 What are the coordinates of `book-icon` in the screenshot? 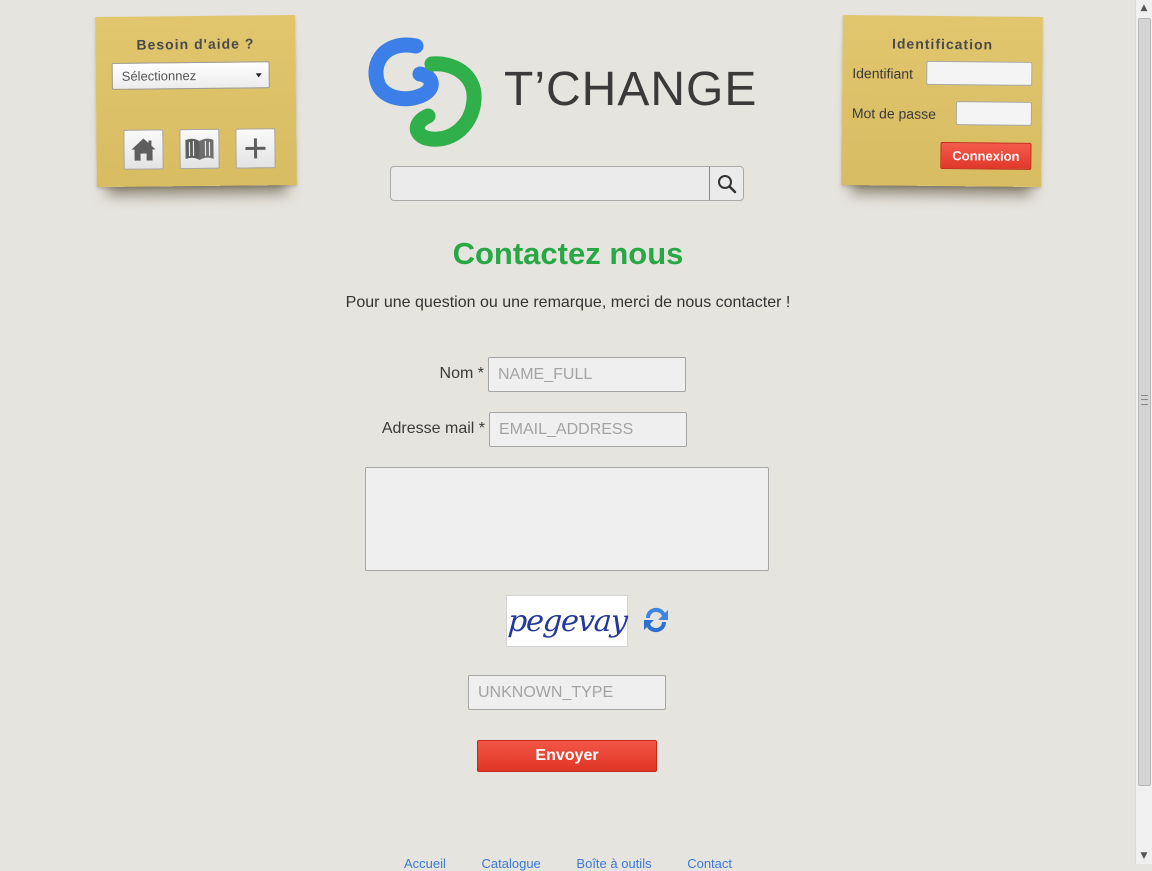 It's located at (199, 149).